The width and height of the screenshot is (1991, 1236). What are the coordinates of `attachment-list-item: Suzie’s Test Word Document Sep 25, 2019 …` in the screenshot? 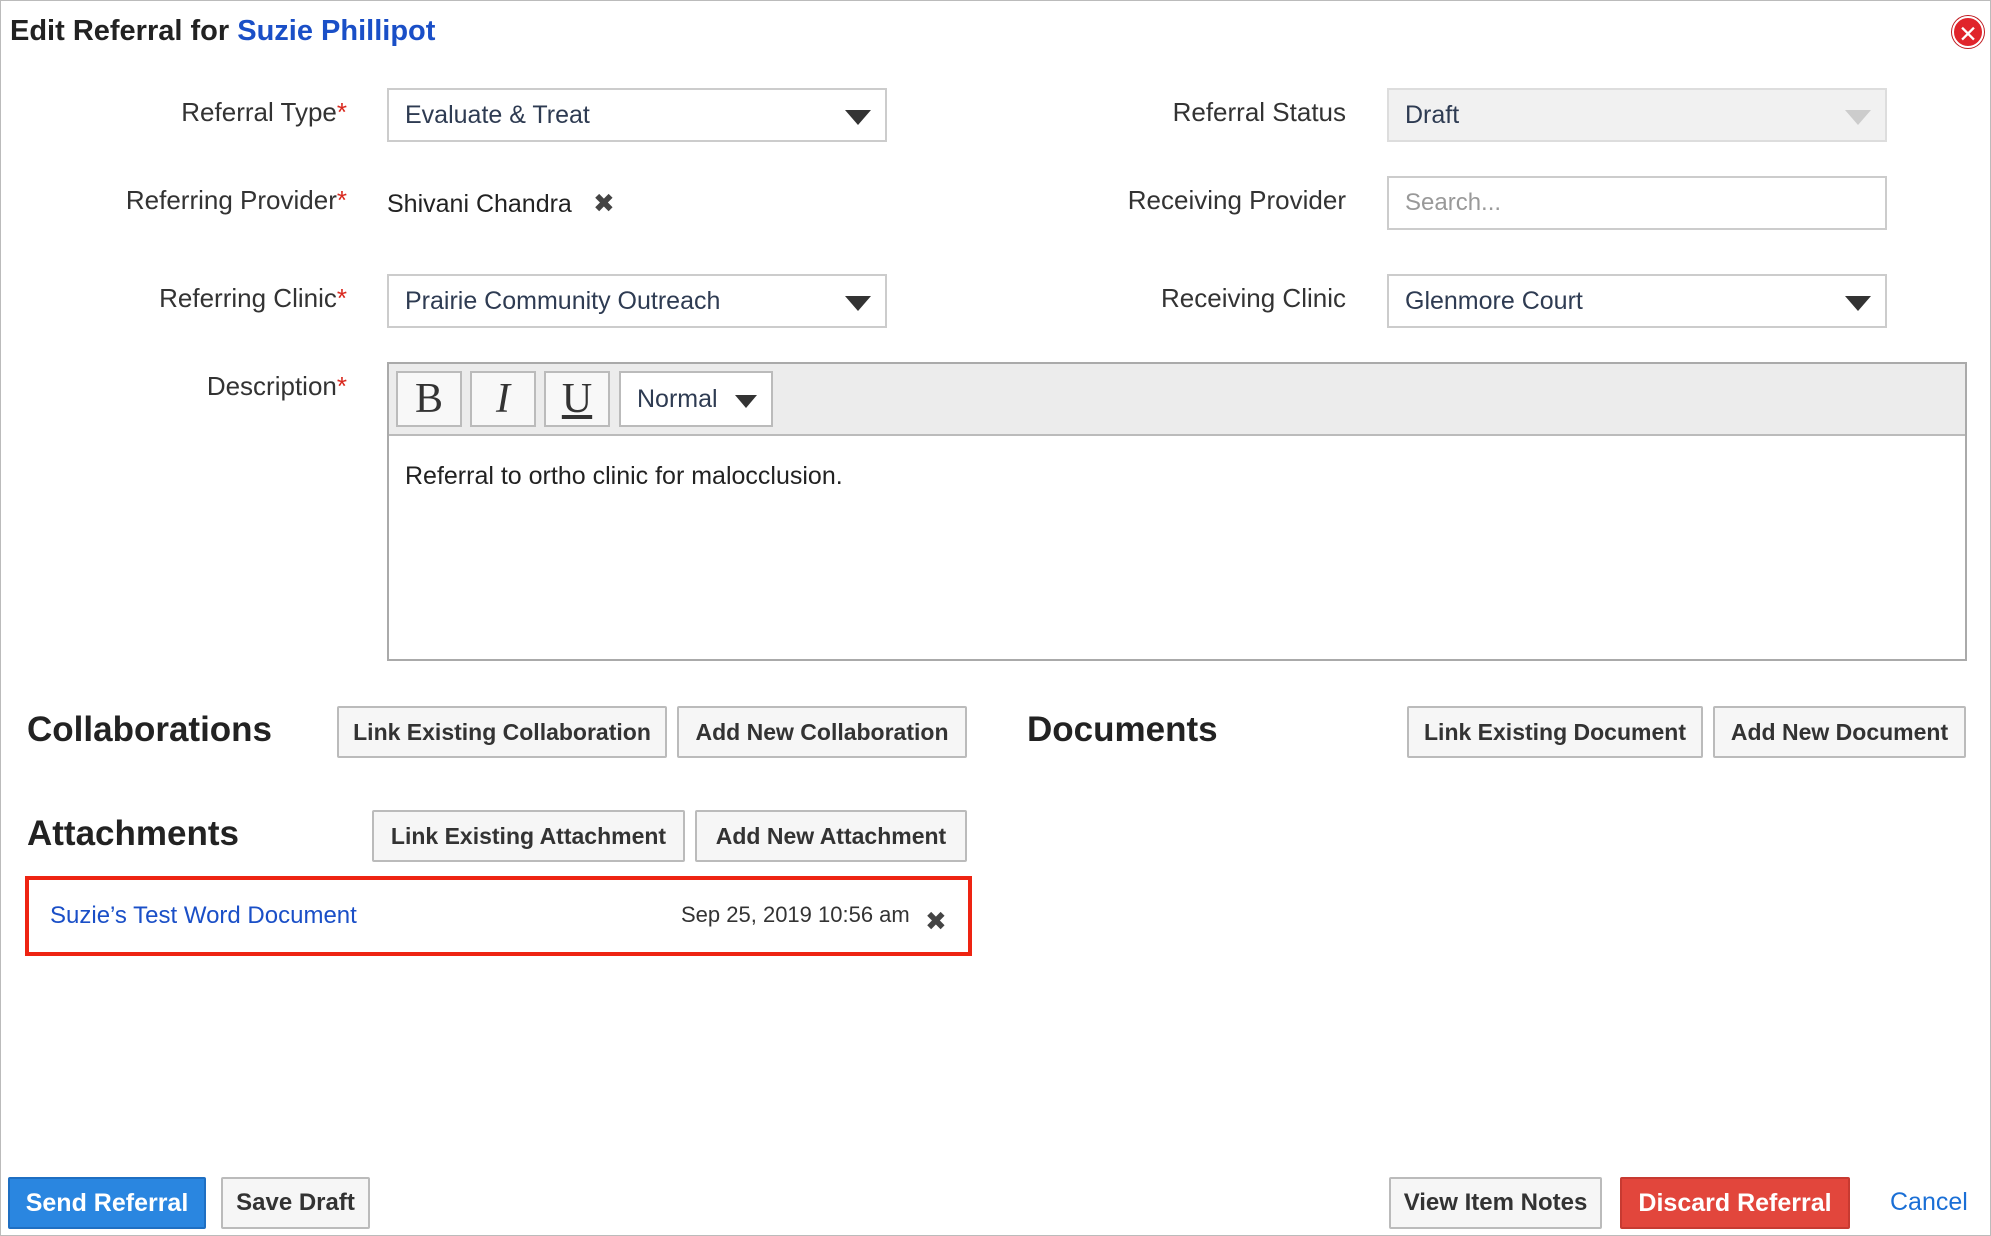 It's located at (498, 916).